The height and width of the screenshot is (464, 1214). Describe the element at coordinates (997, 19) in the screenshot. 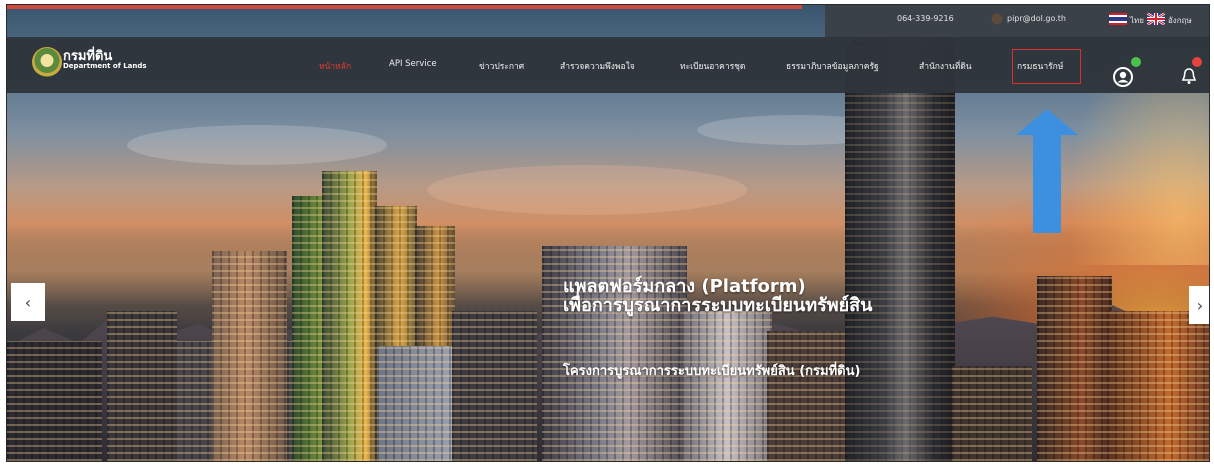

I see `email-icon` at that location.